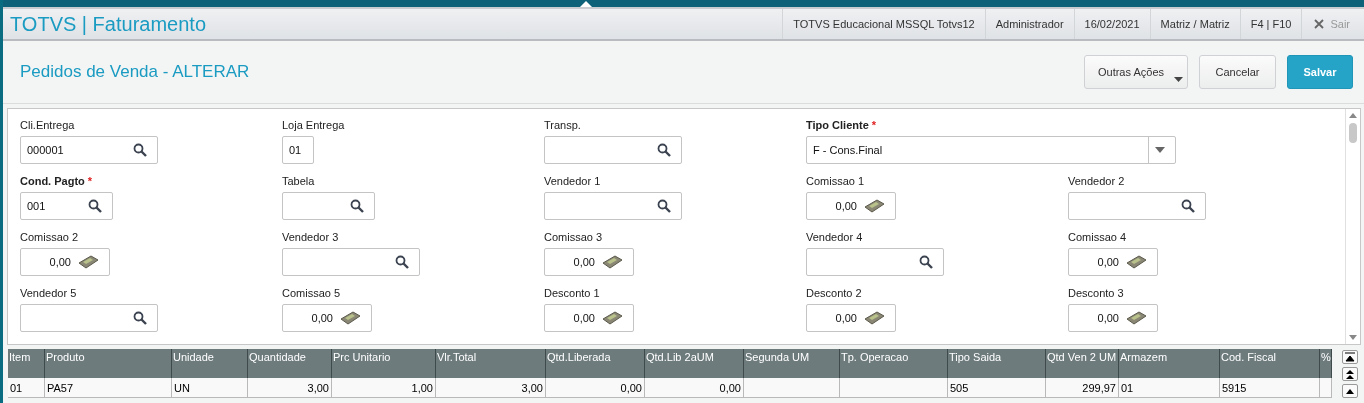 Image resolution: width=1364 pixels, height=403 pixels. What do you see at coordinates (1320, 72) in the screenshot?
I see `action-button: Salvar` at bounding box center [1320, 72].